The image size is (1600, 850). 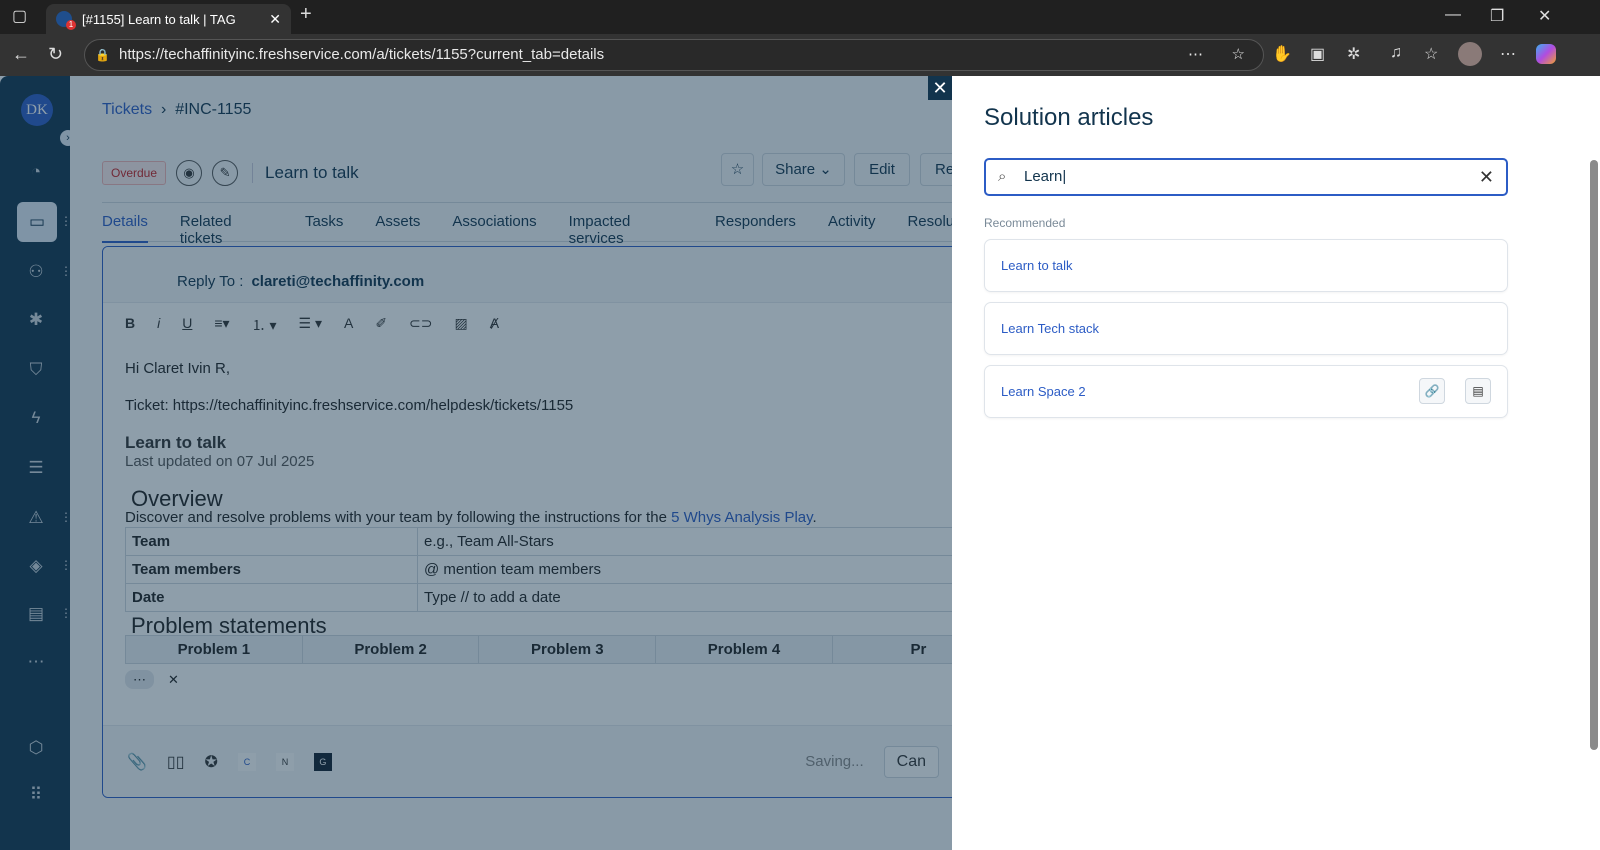 I want to click on article-link: Learn Tech stack, so click(x=1050, y=328).